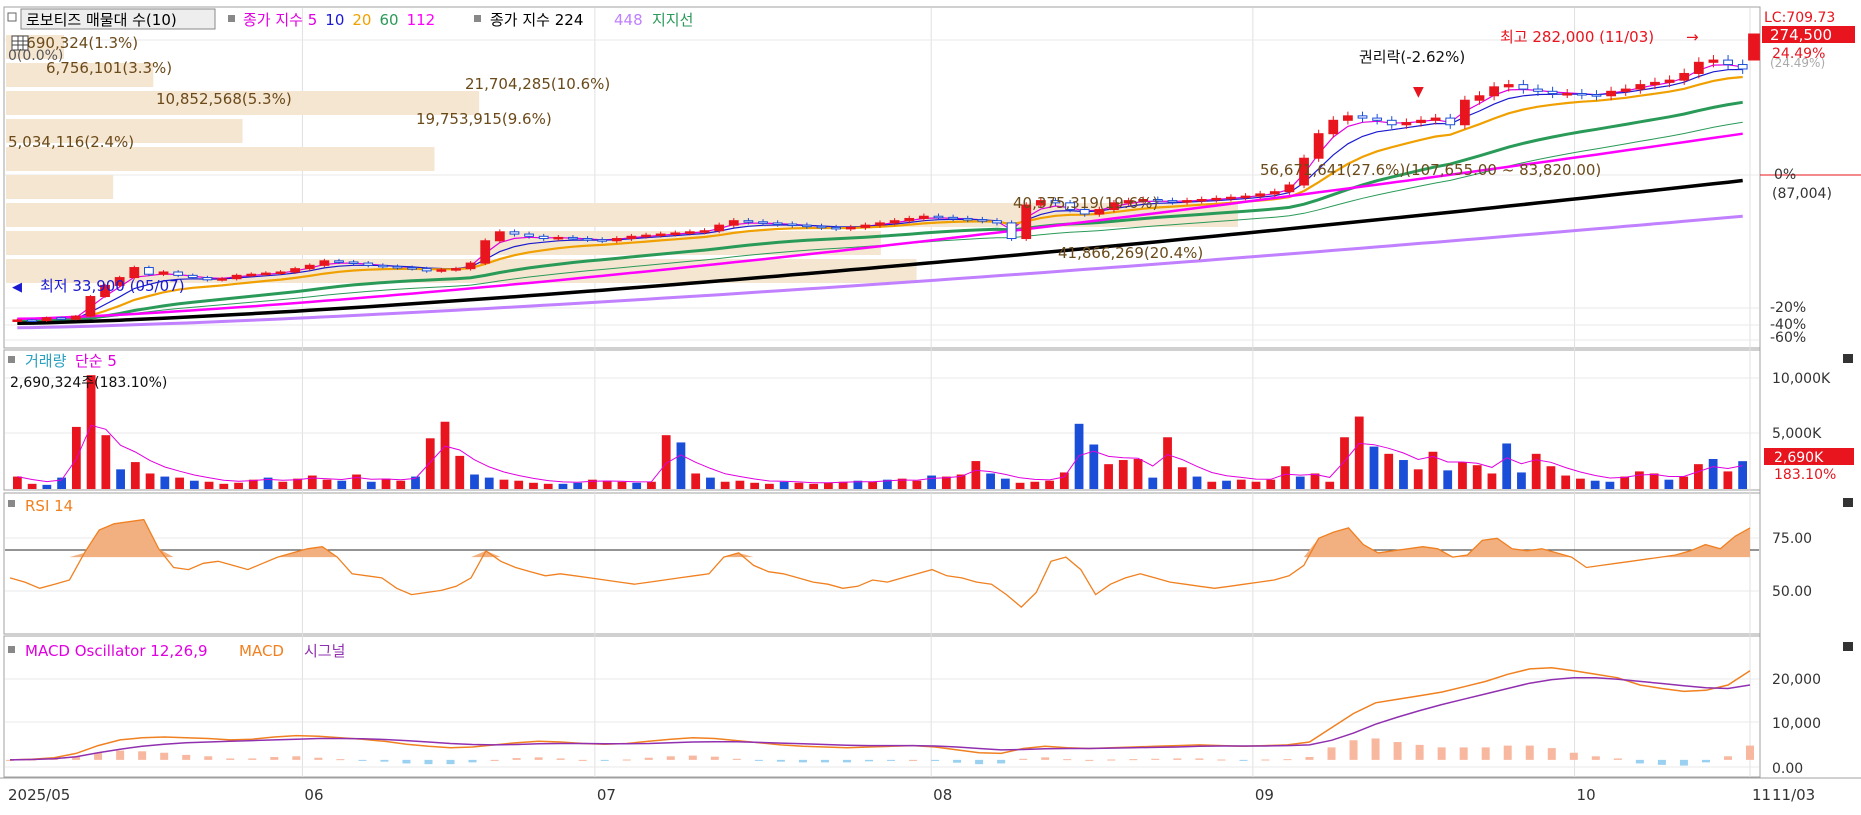 This screenshot has width=1861, height=815. Describe the element at coordinates (1130, 253) in the screenshot. I see `volume-profile-label: 41,866,269(20.4%)` at that location.